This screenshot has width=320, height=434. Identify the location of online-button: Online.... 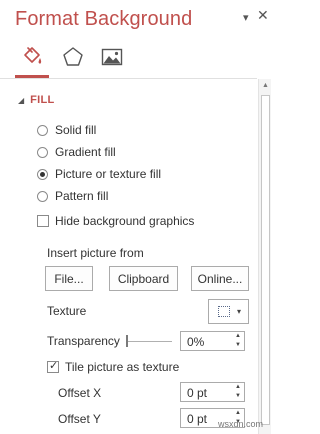
(220, 278).